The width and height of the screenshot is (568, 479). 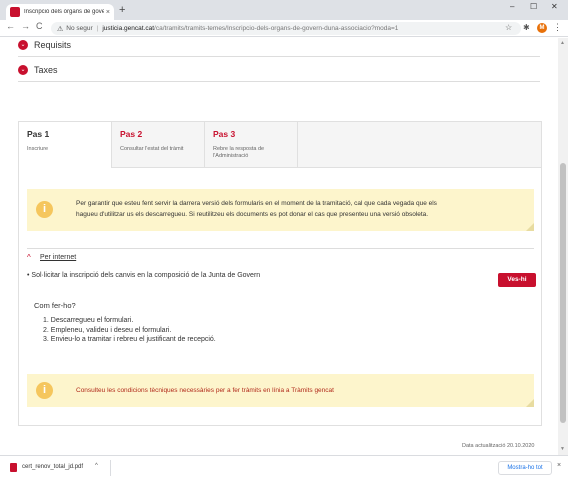 What do you see at coordinates (122, 10) in the screenshot?
I see `new-tab-button: +` at bounding box center [122, 10].